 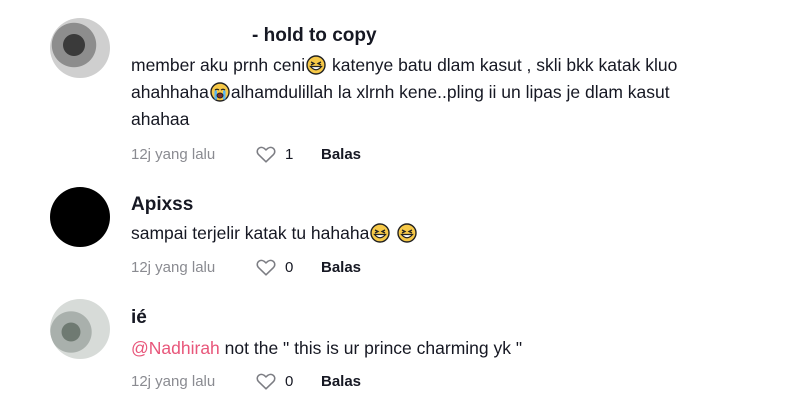 What do you see at coordinates (160, 119) in the screenshot?
I see `comment-text-part: ahahaa` at bounding box center [160, 119].